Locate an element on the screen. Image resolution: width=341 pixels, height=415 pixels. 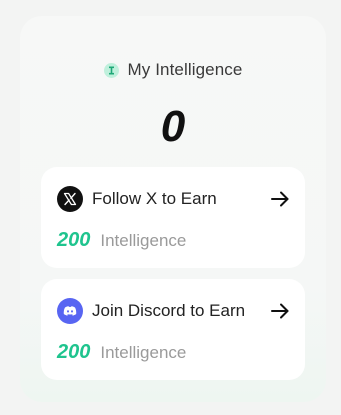
task-label: Follow X to Earn is located at coordinates (154, 198).